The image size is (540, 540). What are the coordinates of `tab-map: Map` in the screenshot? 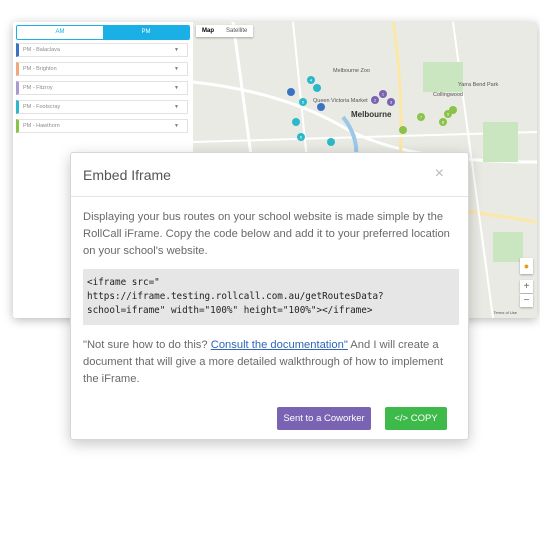 It's located at (208, 31).